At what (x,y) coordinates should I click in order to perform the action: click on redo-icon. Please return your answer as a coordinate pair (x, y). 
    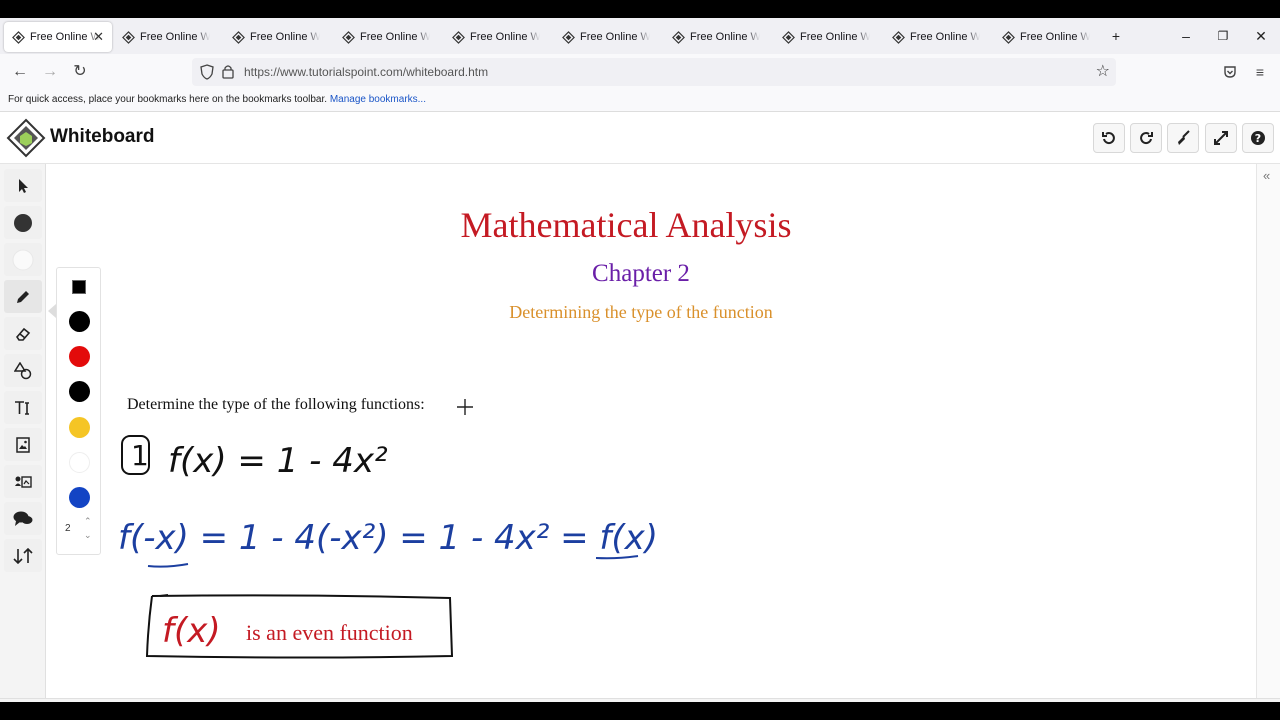
    Looking at the image, I should click on (1146, 138).